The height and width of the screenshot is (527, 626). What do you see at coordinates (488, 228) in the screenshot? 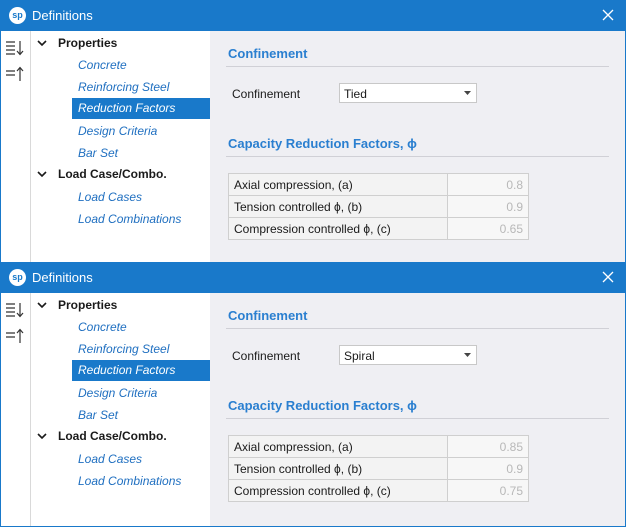
I see `factor-value-field: 0.65` at bounding box center [488, 228].